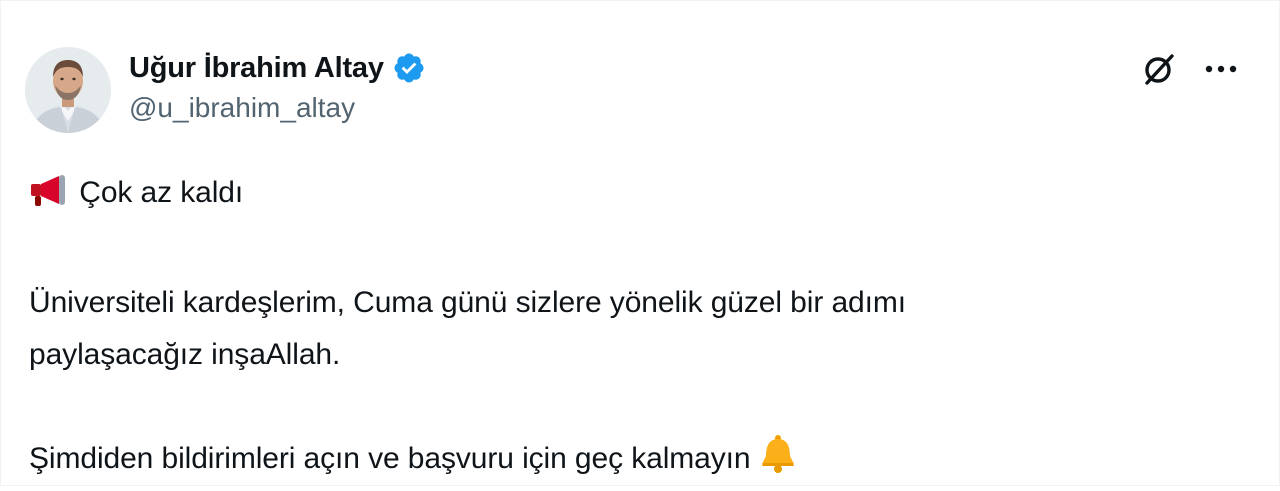 Image resolution: width=1280 pixels, height=491 pixels. I want to click on avatar-image, so click(68, 90).